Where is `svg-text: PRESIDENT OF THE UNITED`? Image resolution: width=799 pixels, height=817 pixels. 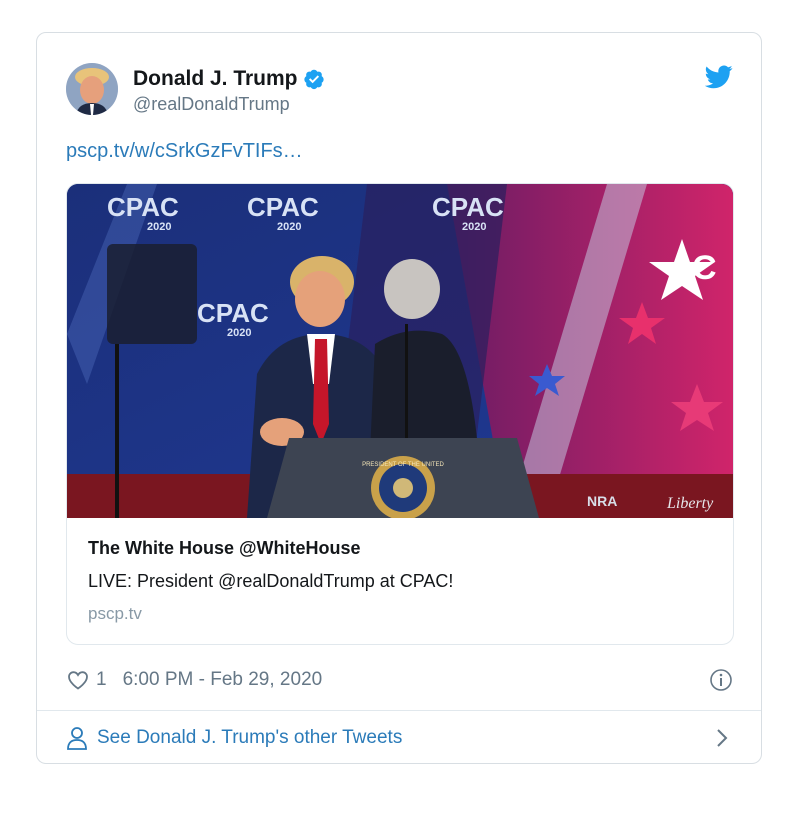 svg-text: PRESIDENT OF THE UNITED is located at coordinates (403, 465).